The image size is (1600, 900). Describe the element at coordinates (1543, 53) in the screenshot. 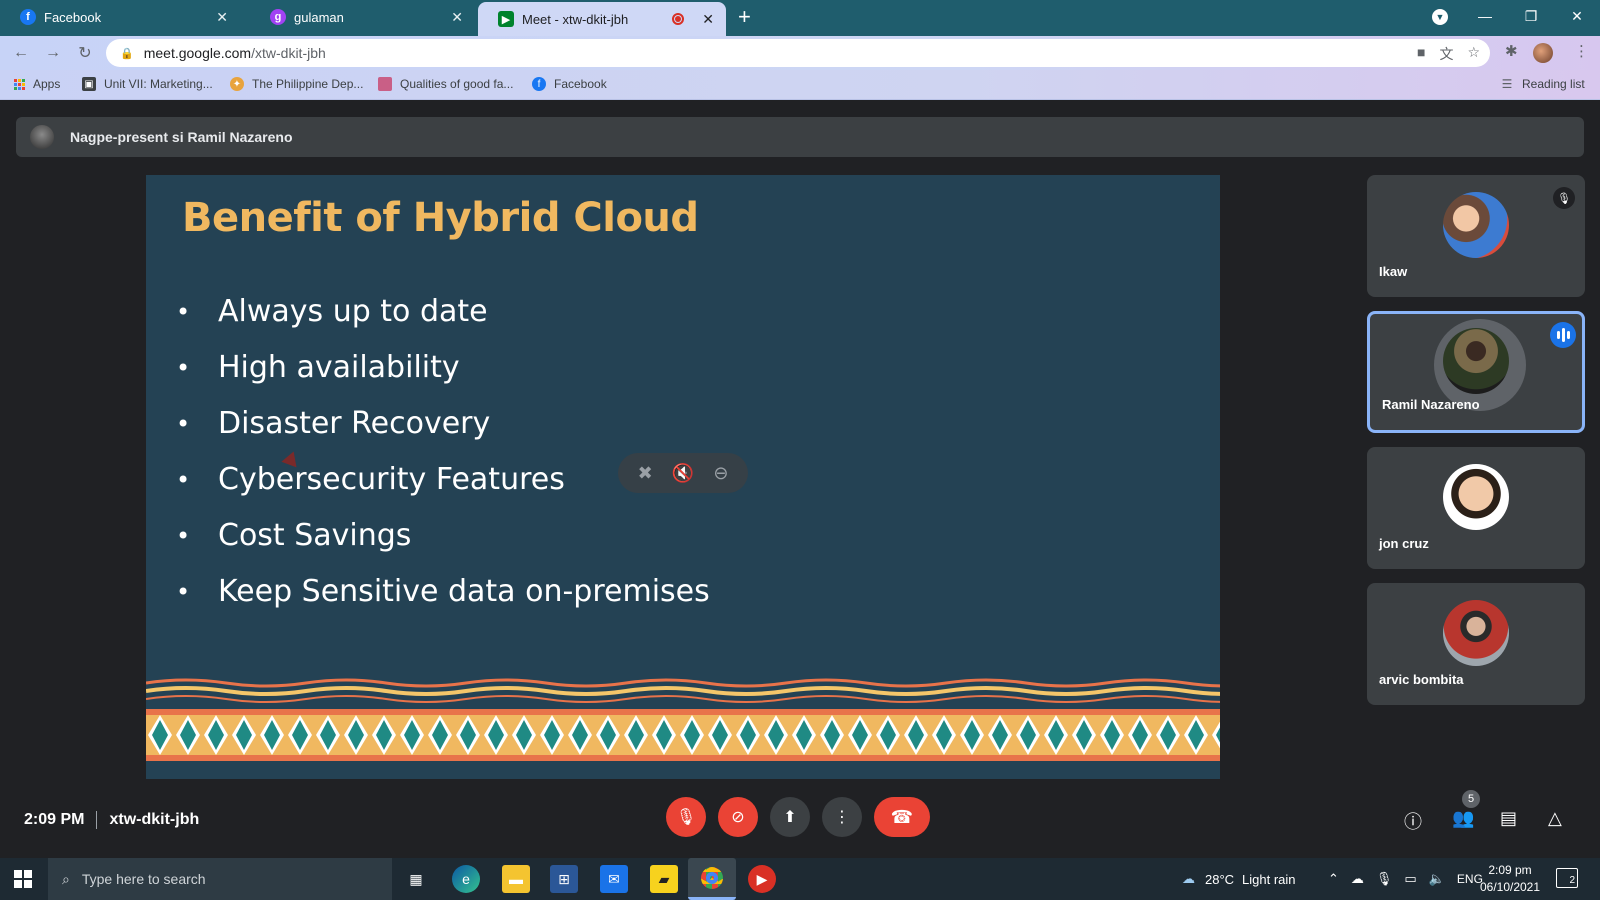

I see `profile-avatar` at that location.